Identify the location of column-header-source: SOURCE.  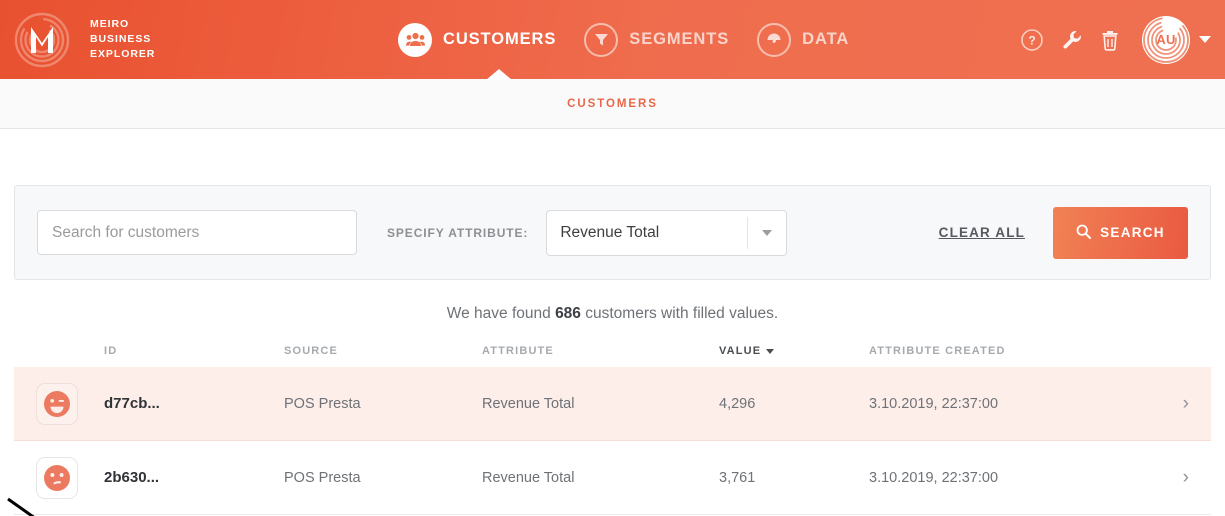
(383, 351).